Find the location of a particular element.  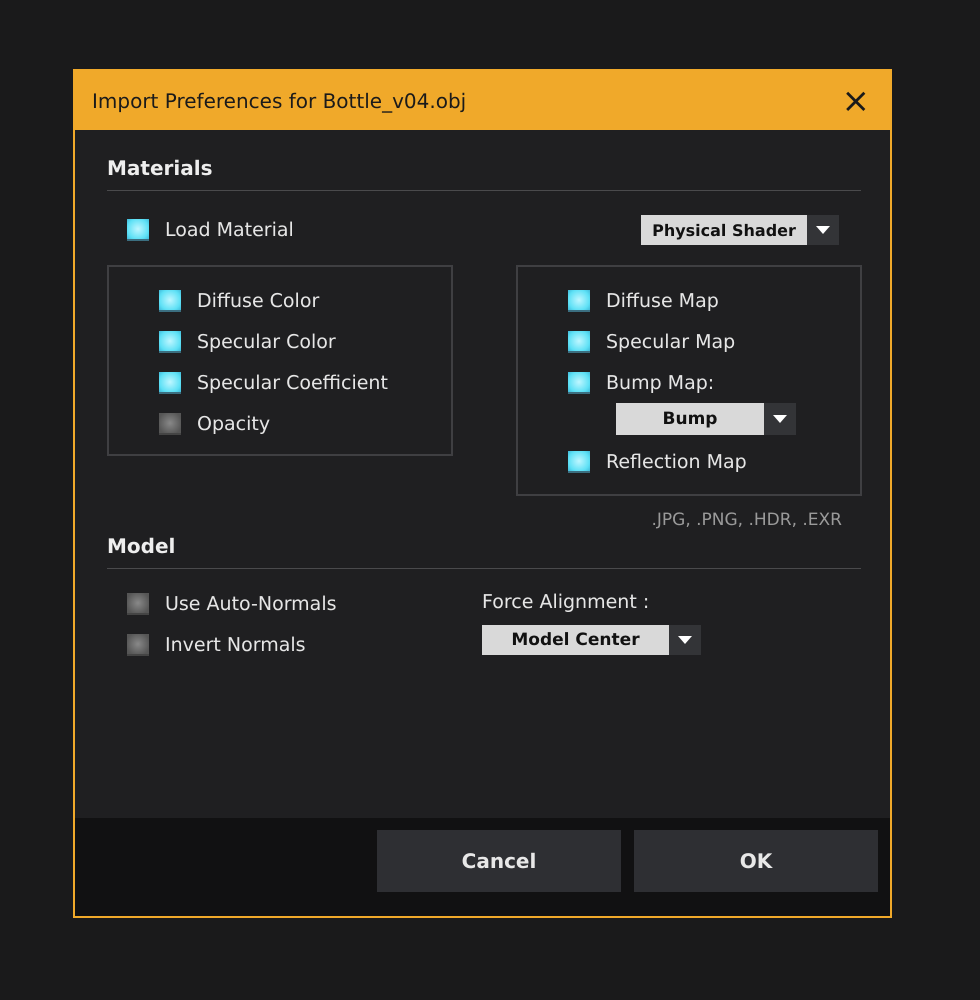

alignment-label: Force Alignment : is located at coordinates (566, 602).